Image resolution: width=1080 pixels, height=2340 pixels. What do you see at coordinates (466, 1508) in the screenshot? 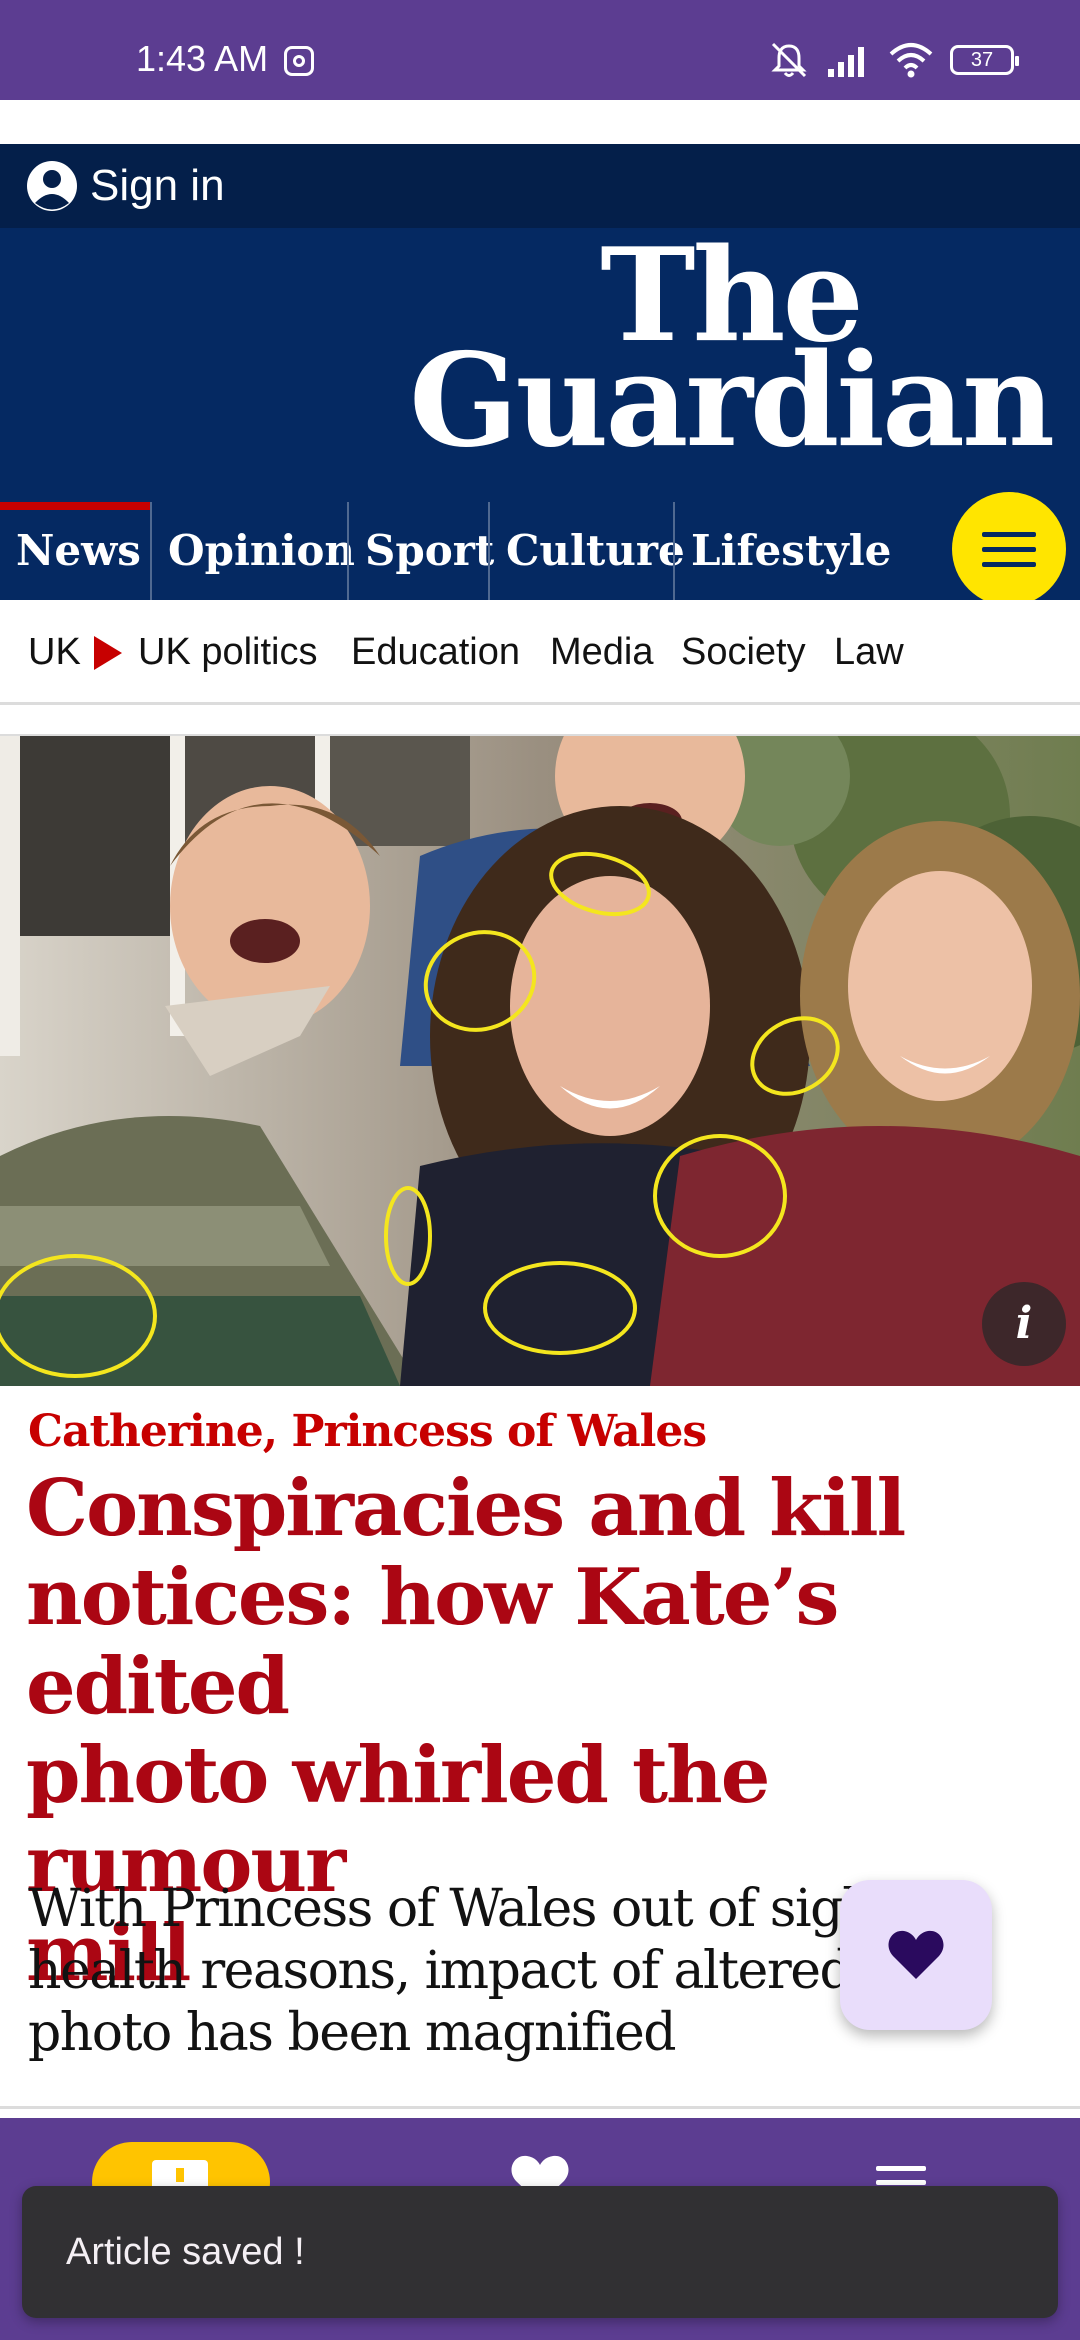
I see `headline-line: Conspiracies and kill` at bounding box center [466, 1508].